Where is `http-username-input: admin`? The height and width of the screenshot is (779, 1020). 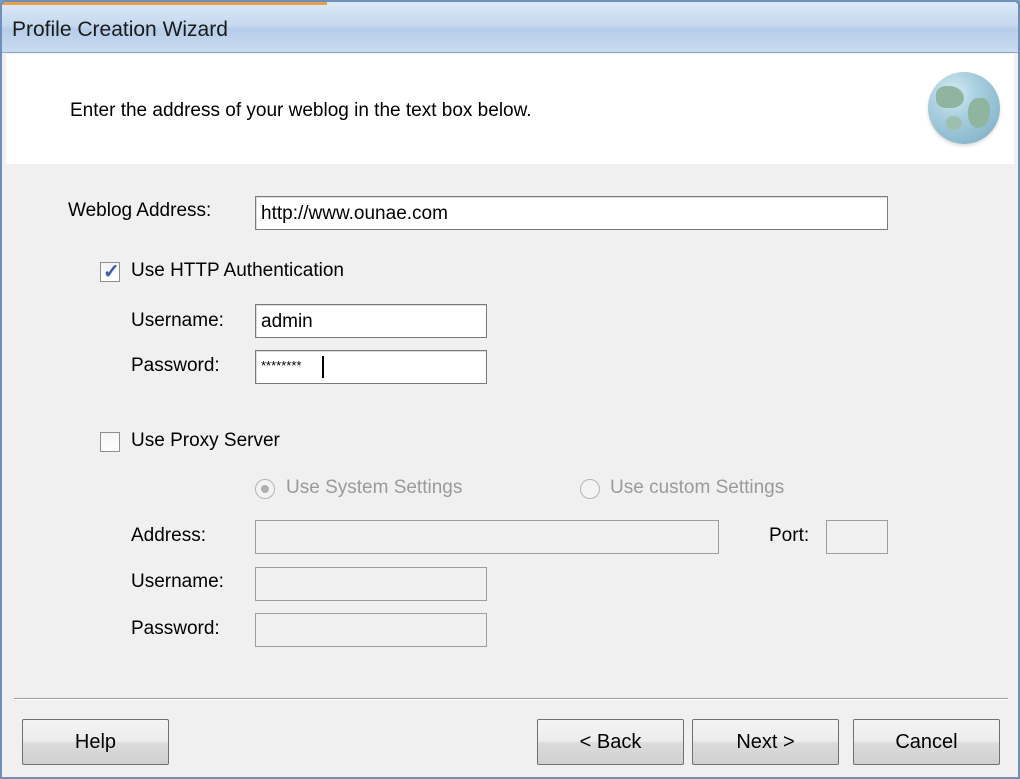 http-username-input: admin is located at coordinates (371, 321).